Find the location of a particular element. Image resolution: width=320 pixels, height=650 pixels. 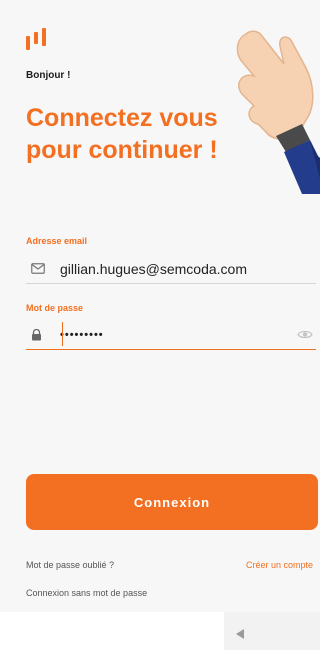

text-cursor is located at coordinates (62, 334).